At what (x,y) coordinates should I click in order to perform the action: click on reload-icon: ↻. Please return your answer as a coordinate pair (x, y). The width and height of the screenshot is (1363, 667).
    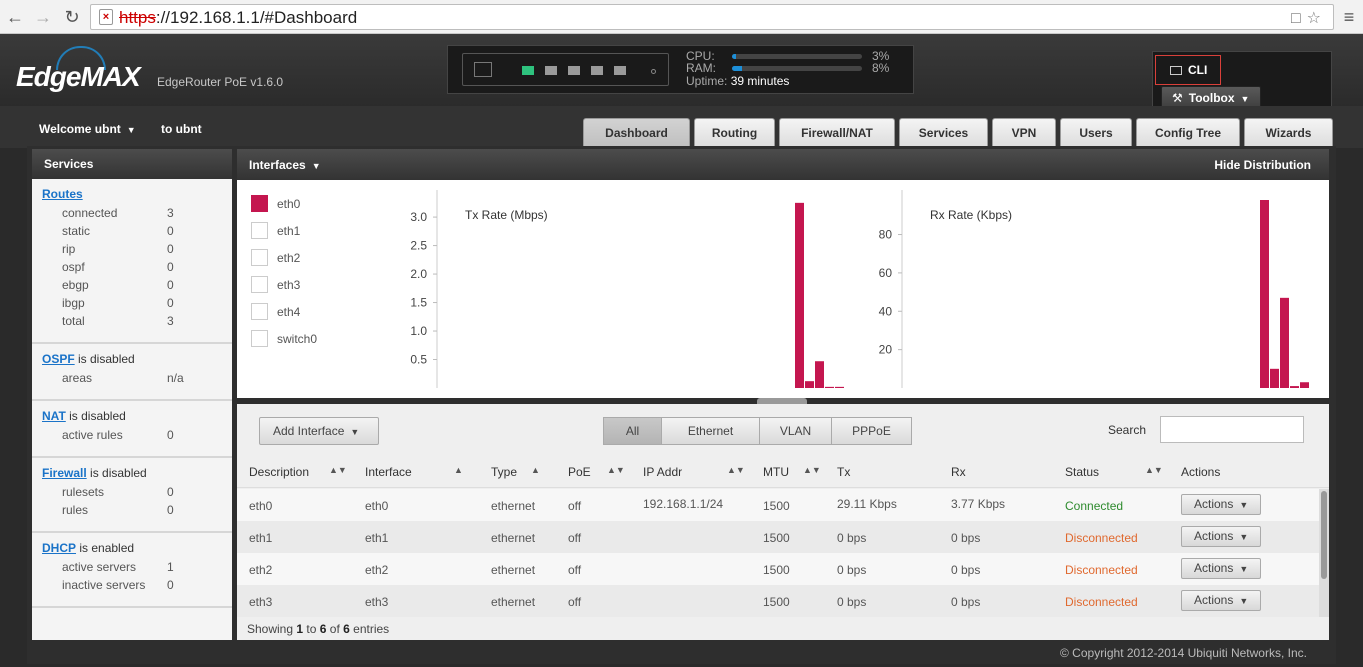
    Looking at the image, I should click on (72, 17).